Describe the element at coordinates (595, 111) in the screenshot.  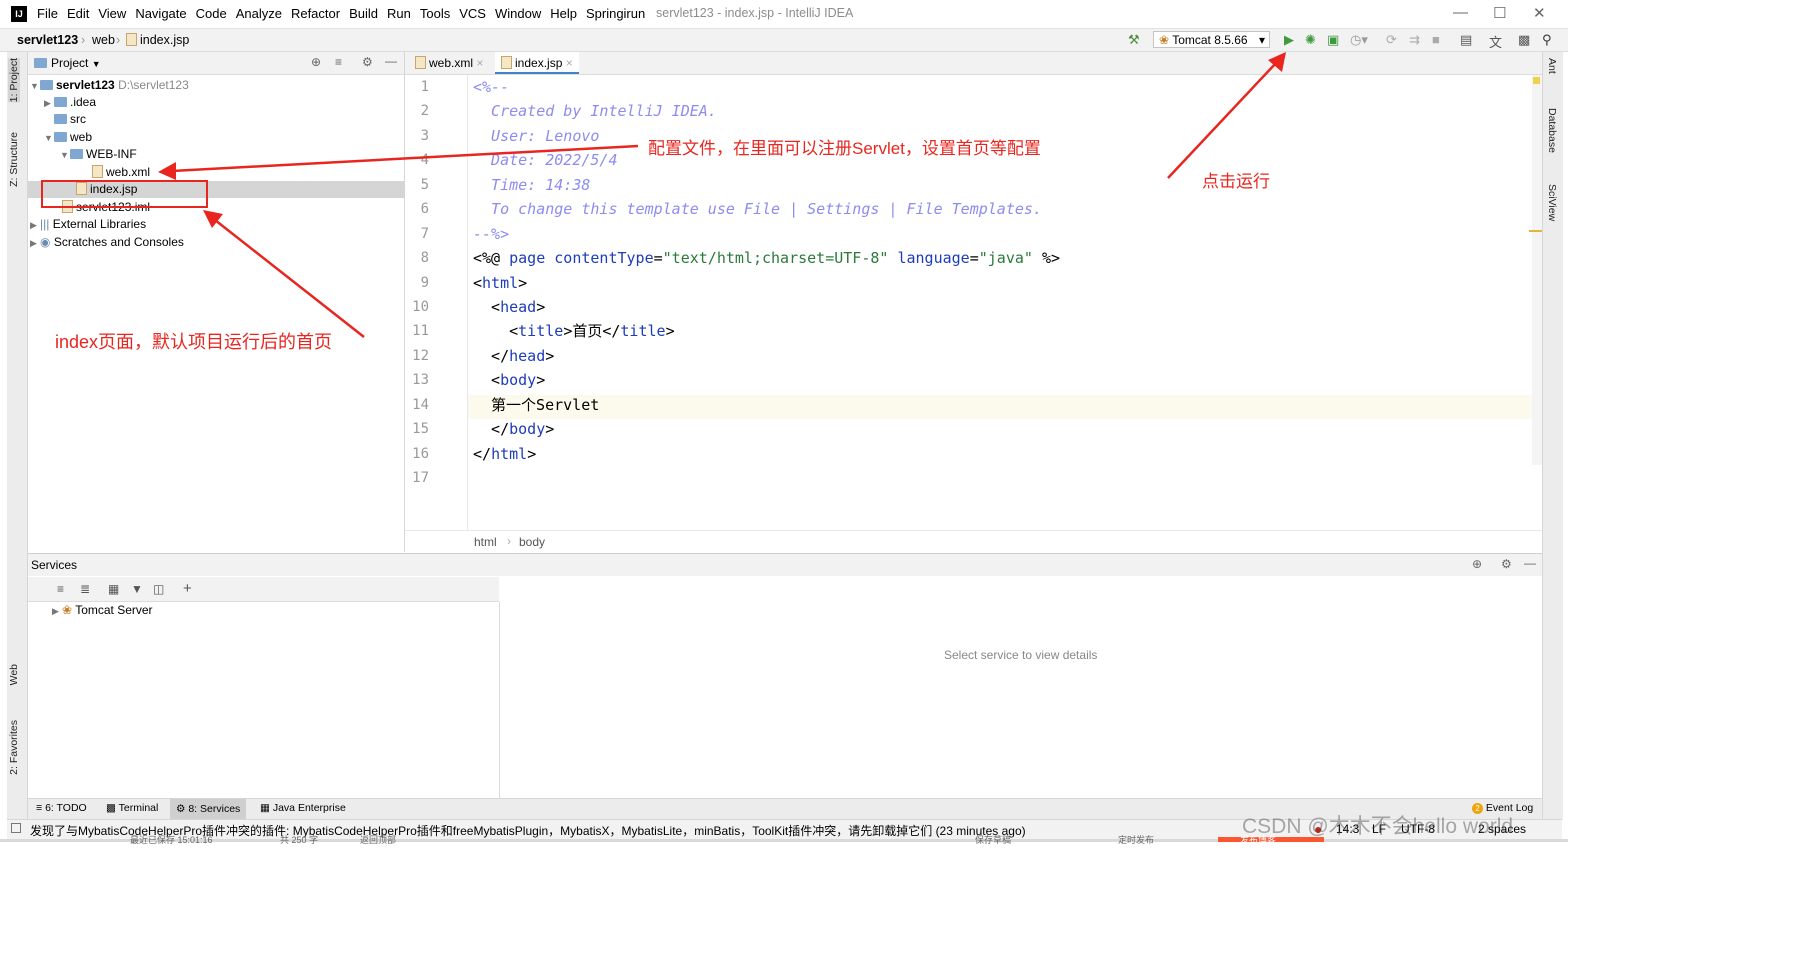
I see `code-line: Created by IntelliJ IDEA.` at that location.